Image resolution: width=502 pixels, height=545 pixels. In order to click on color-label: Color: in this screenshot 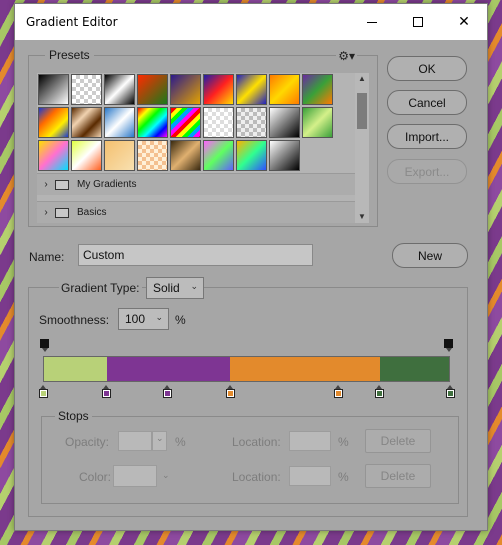, I will do `click(95, 477)`.